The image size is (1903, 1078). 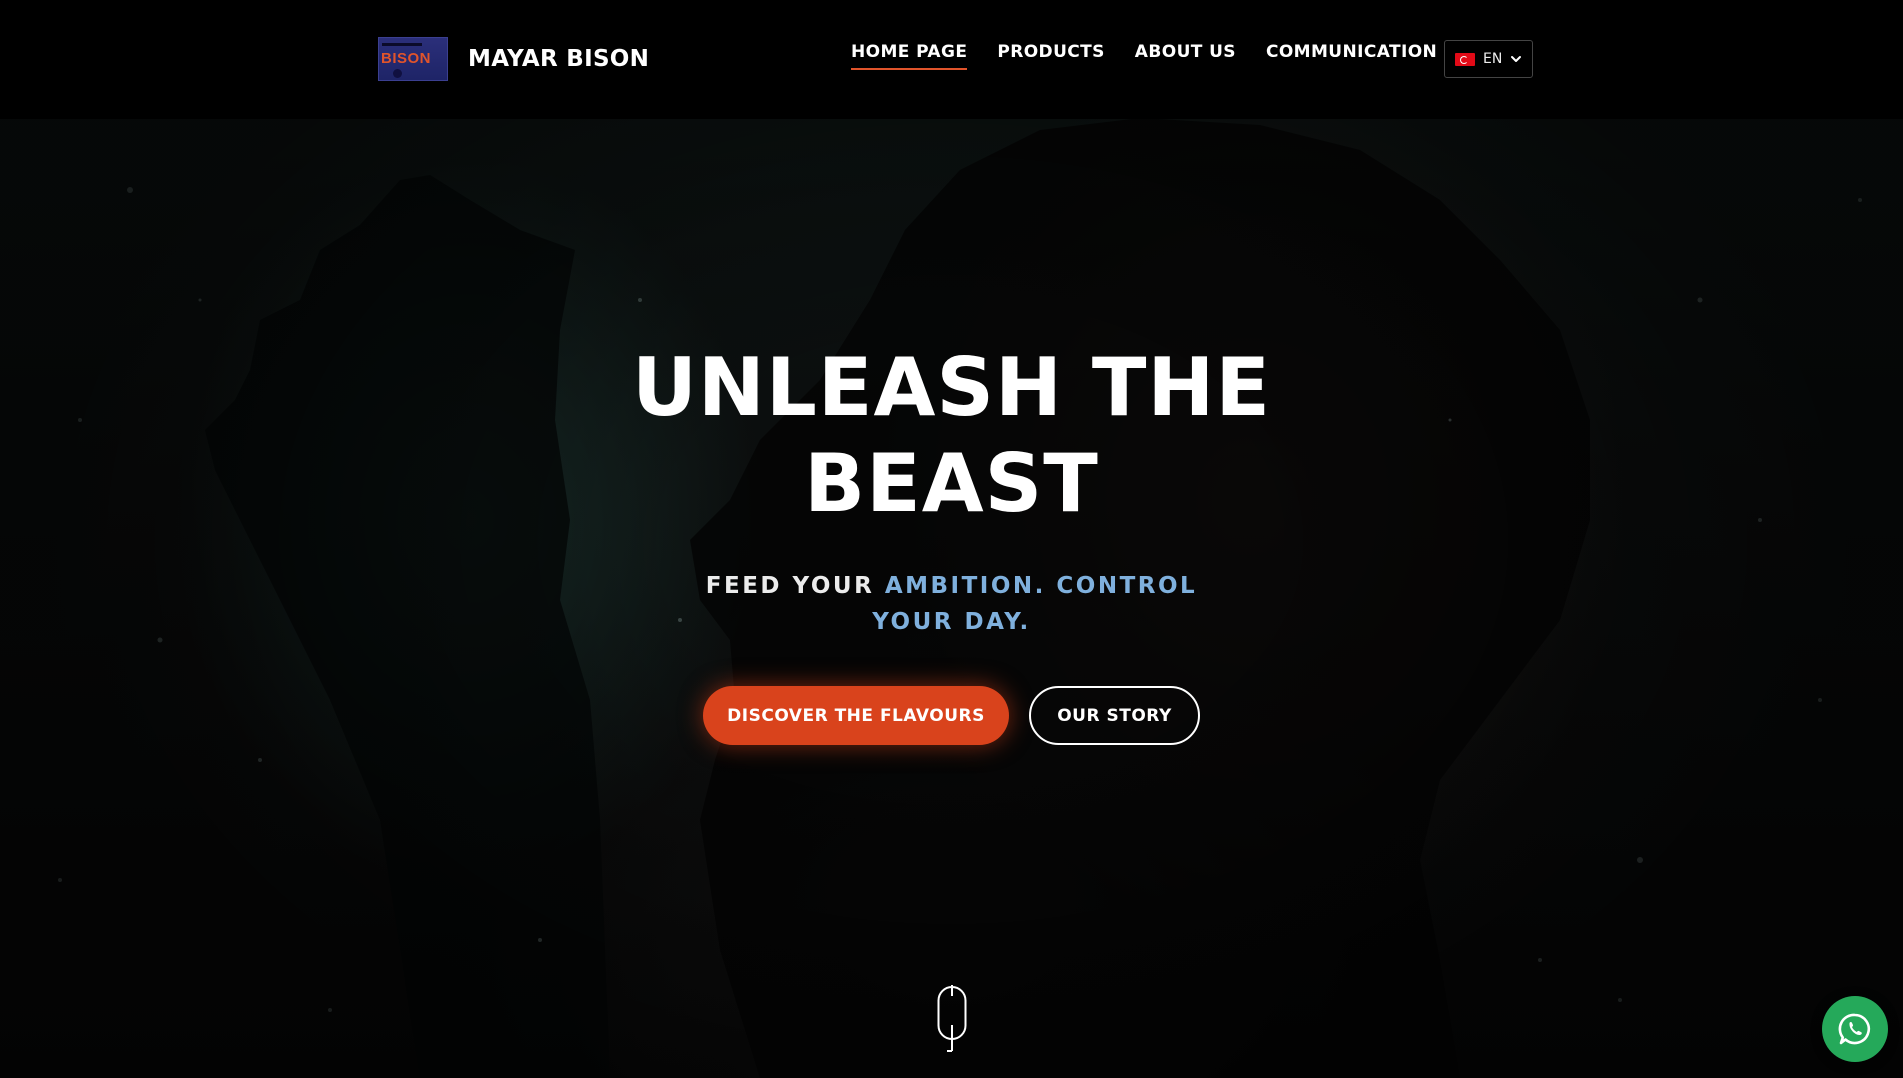 I want to click on subtitle-part2: AMBITION., so click(x=965, y=586).